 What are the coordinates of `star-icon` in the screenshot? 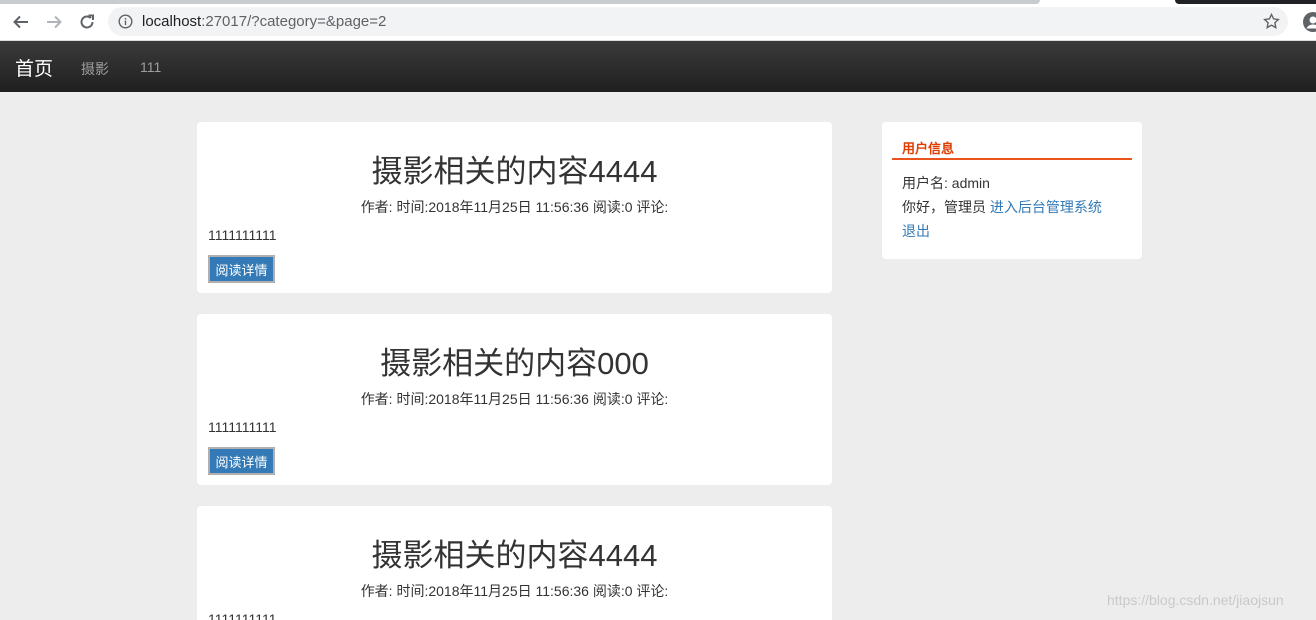 It's located at (1271, 21).